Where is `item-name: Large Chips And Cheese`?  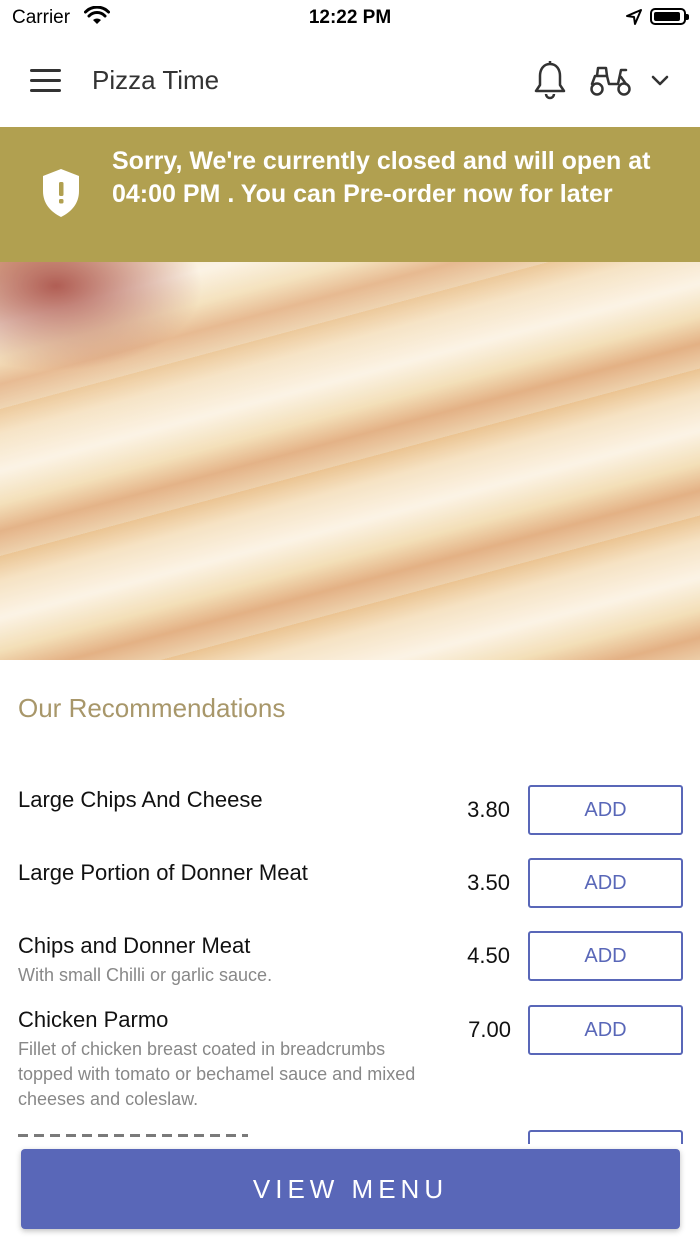
item-name: Large Chips And Cheese is located at coordinates (140, 799).